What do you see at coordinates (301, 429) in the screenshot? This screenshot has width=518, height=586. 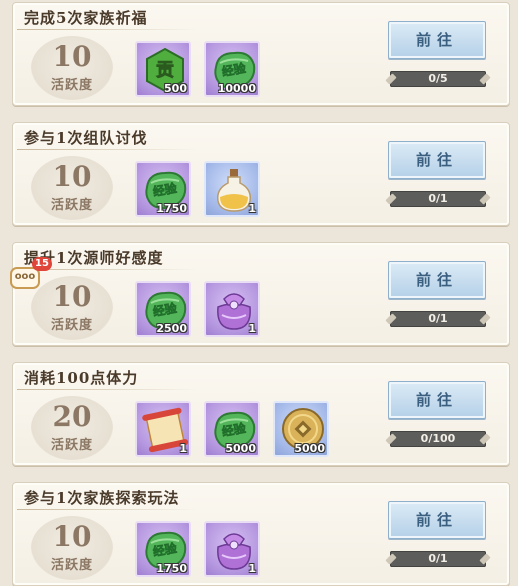 I see `reward-item: 5000` at bounding box center [301, 429].